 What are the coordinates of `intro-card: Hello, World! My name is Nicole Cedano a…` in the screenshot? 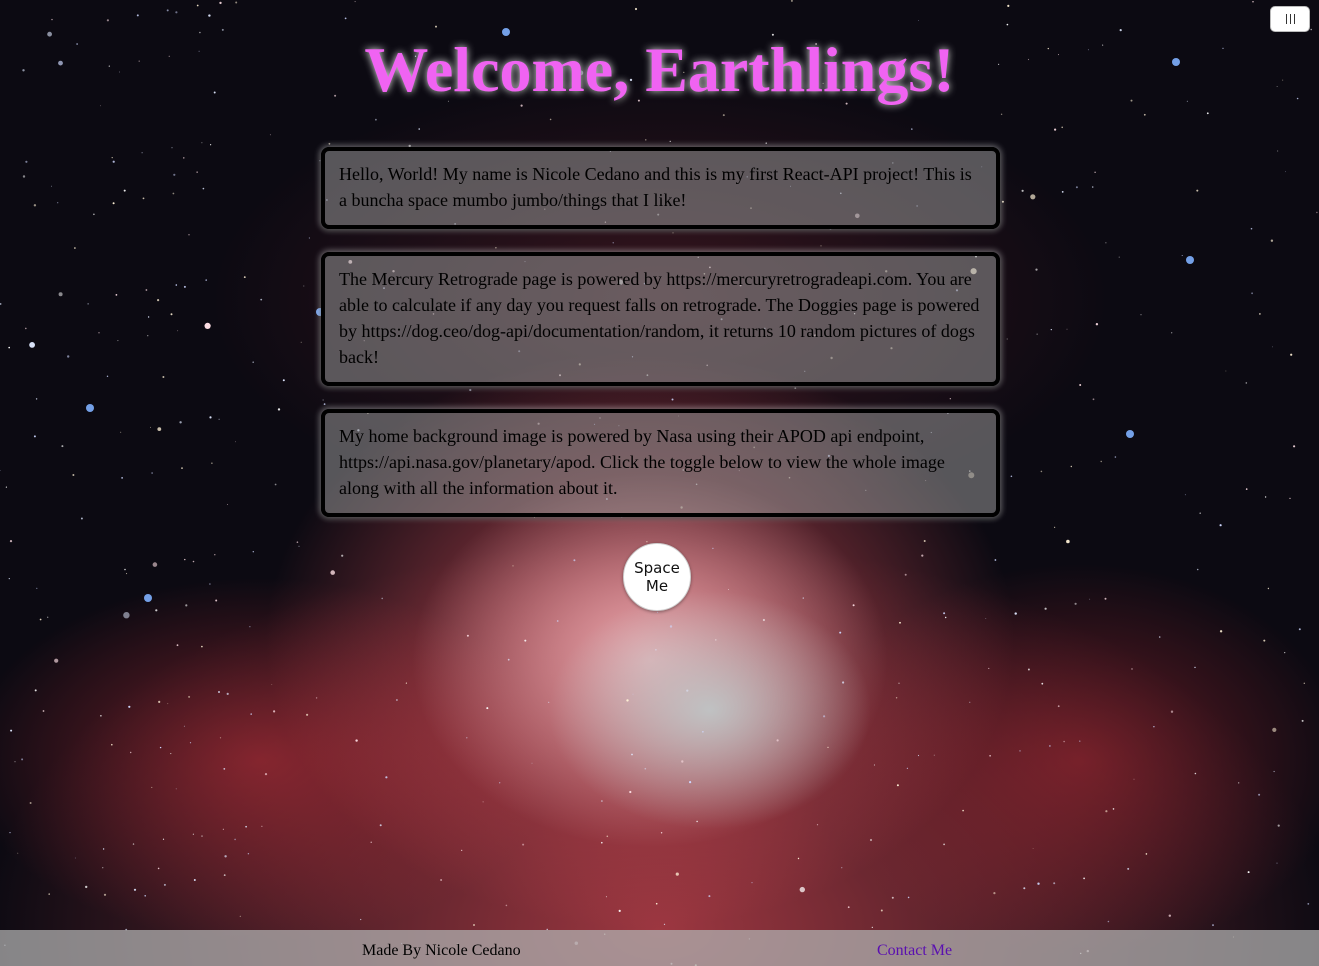 It's located at (660, 188).